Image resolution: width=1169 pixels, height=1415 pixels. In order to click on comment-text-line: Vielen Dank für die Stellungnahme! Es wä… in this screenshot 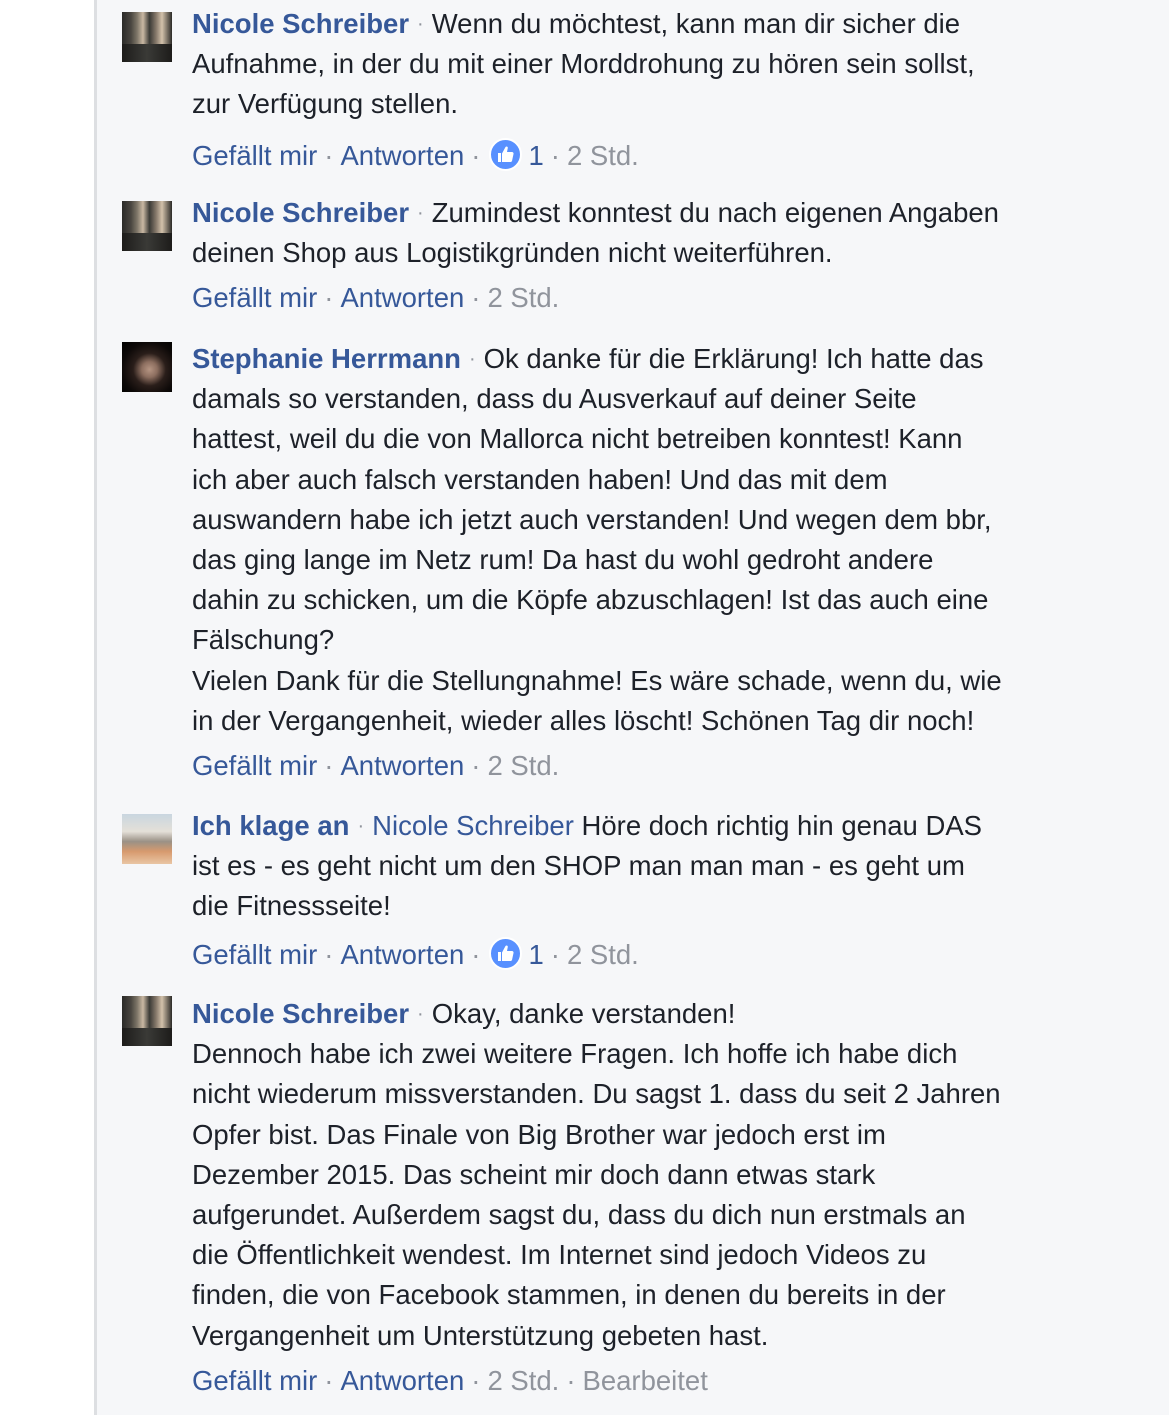, I will do `click(597, 680)`.